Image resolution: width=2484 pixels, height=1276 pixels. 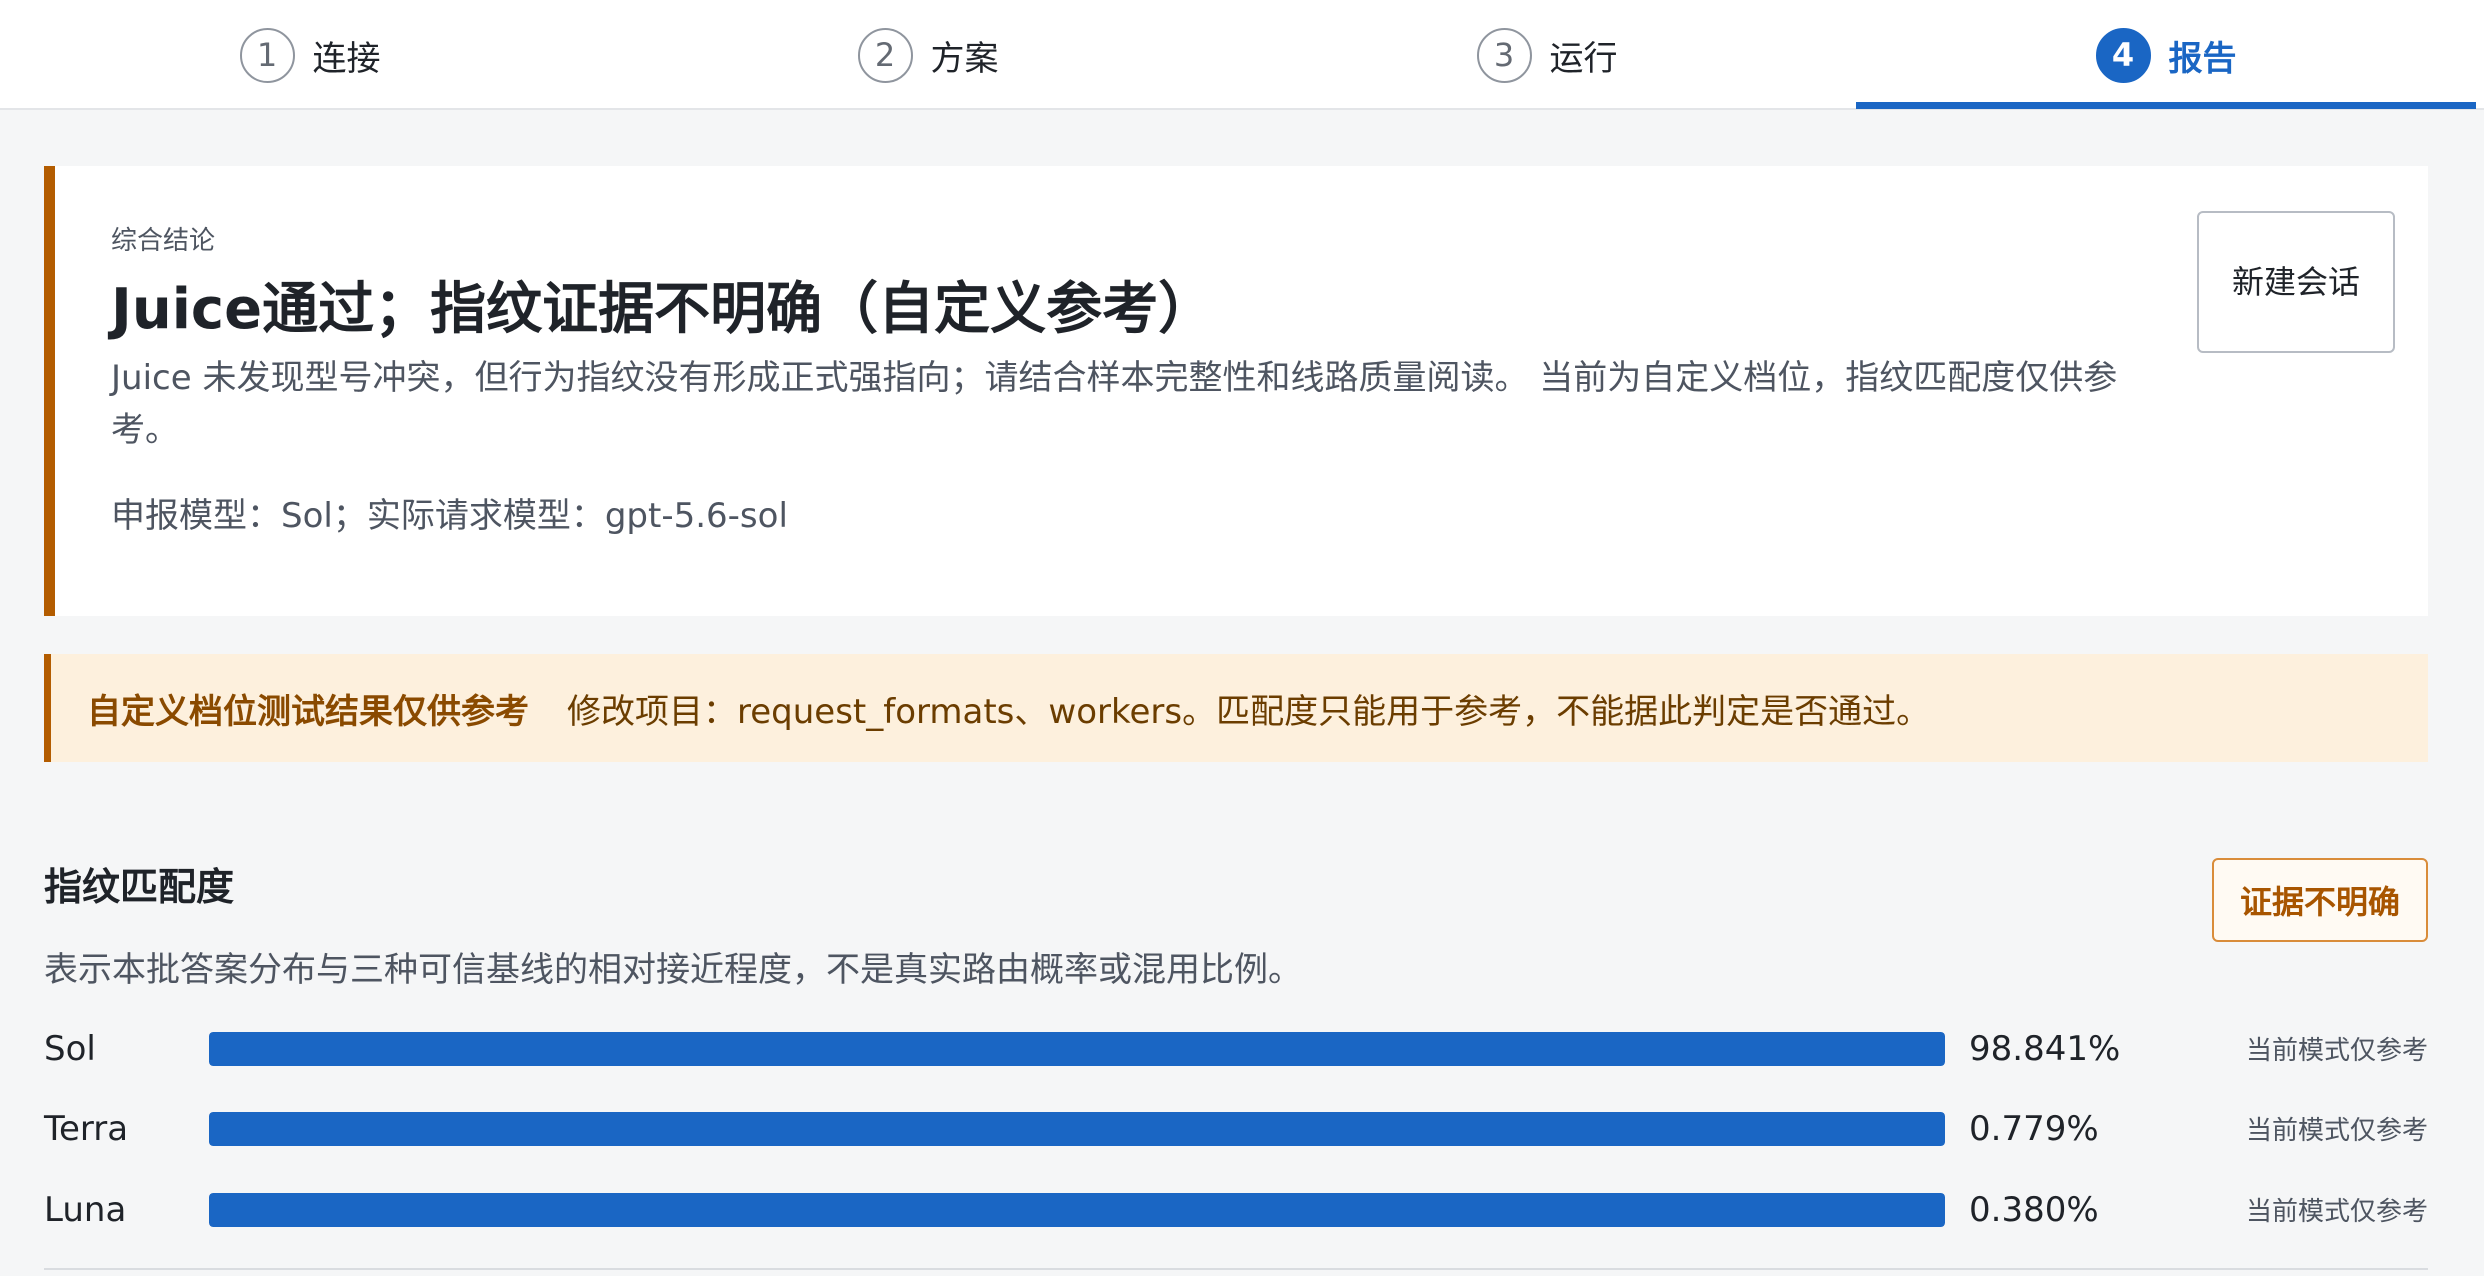 What do you see at coordinates (449, 516) in the screenshot?
I see `model-info: 申报模型：Sol；实际请求模型：gpt-5.6-sol` at bounding box center [449, 516].